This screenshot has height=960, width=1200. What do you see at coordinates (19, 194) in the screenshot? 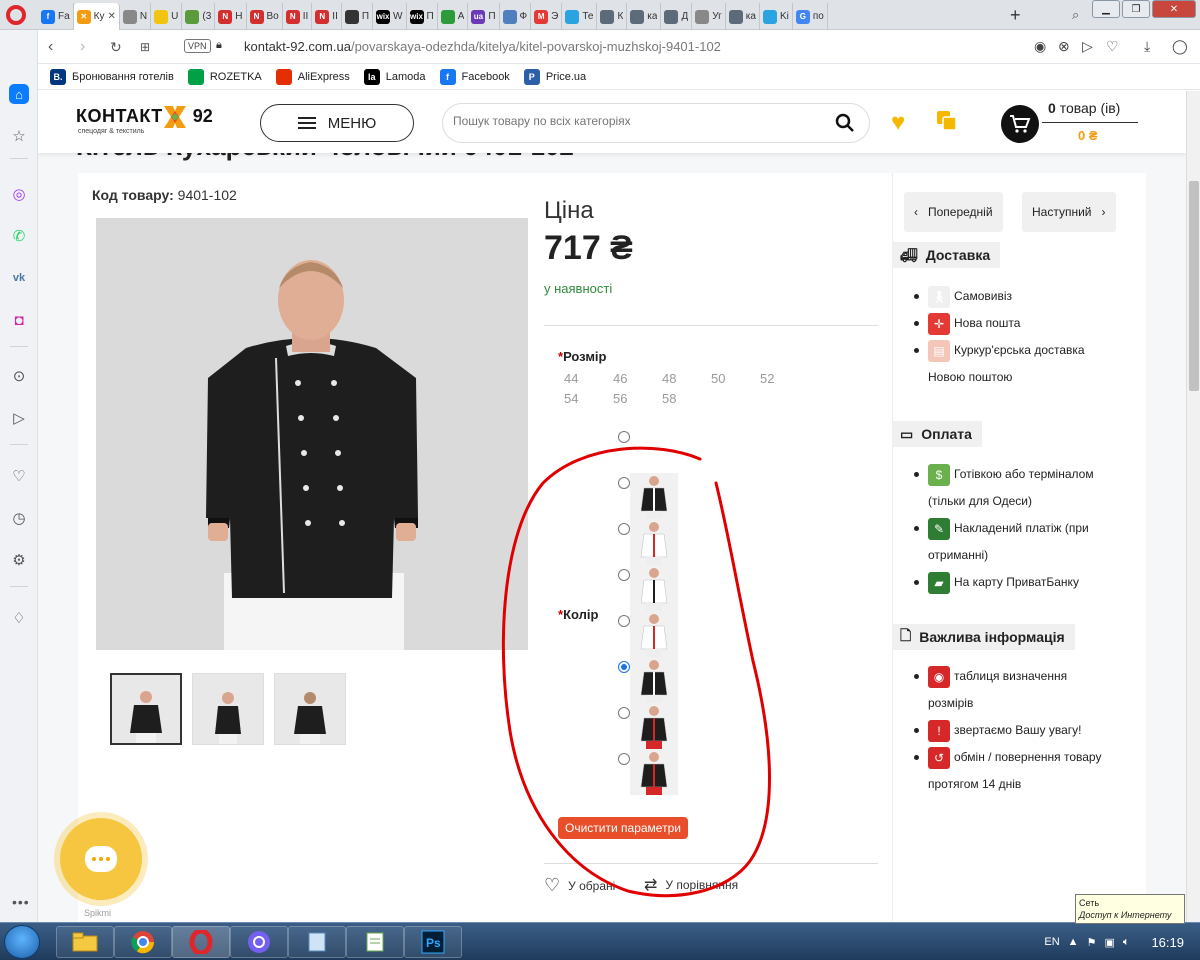
I see `messenger-icon: ◎` at bounding box center [19, 194].